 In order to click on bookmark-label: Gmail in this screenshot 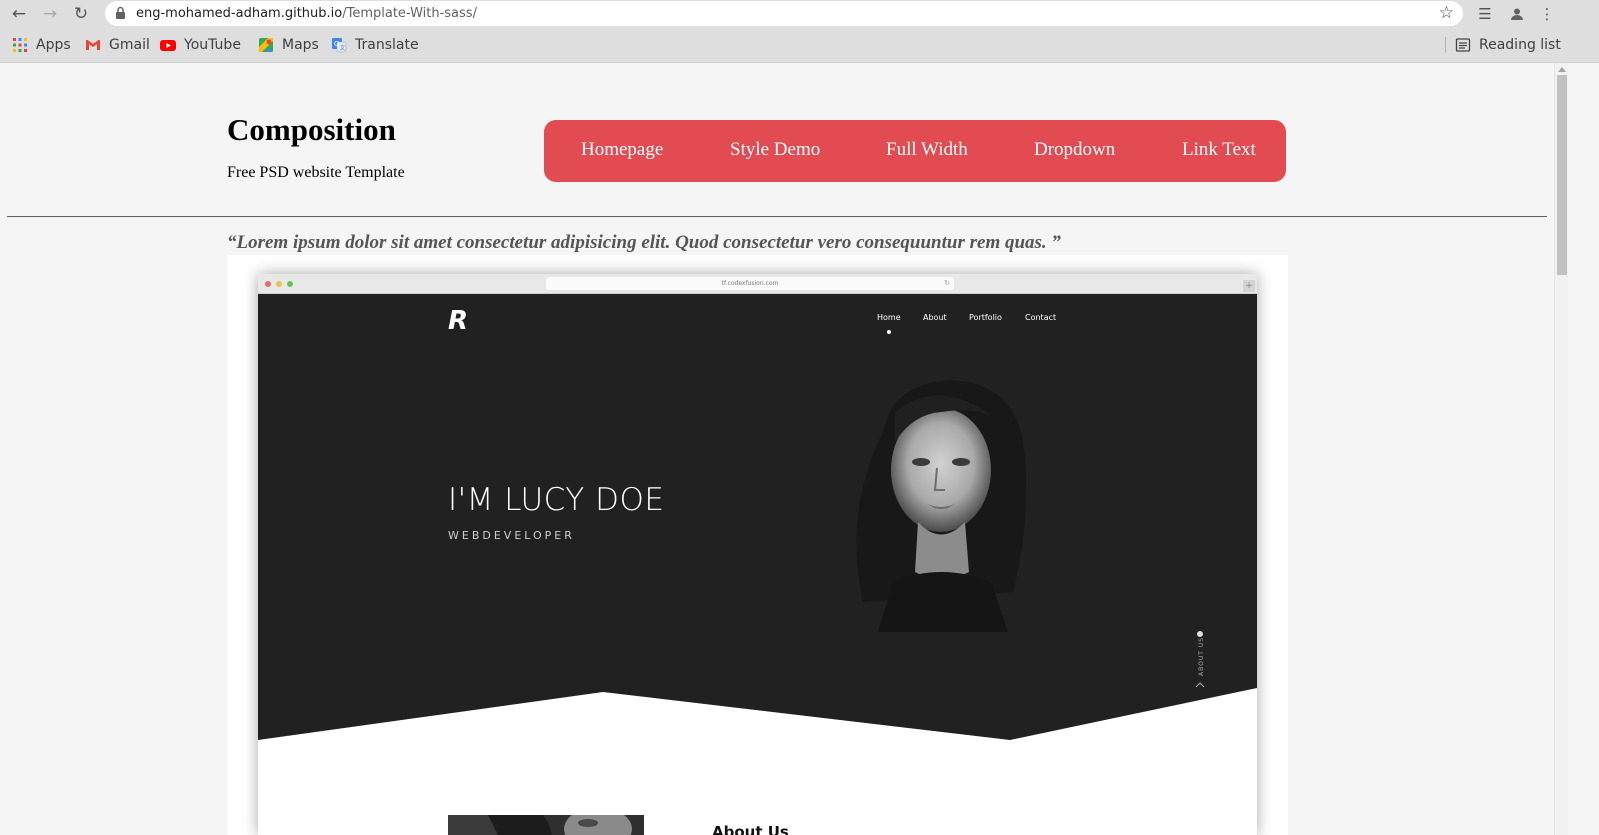, I will do `click(129, 45)`.